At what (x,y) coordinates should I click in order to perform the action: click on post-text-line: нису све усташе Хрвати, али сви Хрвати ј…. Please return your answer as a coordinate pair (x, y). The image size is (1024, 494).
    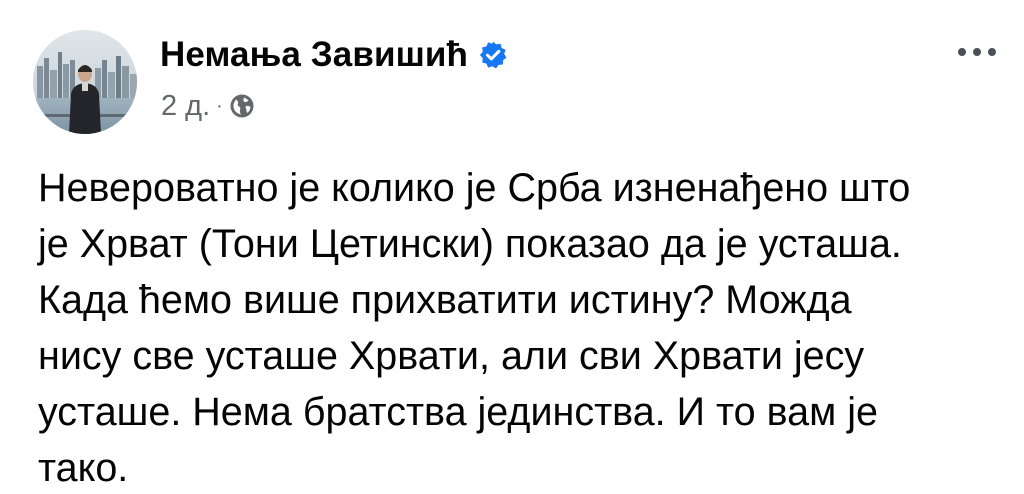
    Looking at the image, I should click on (451, 356).